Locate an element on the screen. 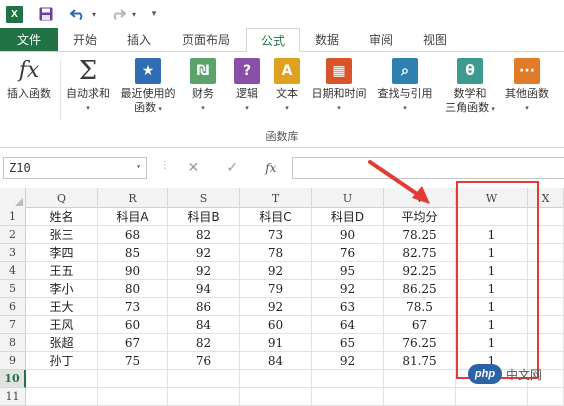 This screenshot has height=406, width=564. cell: 82.75 is located at coordinates (420, 253).